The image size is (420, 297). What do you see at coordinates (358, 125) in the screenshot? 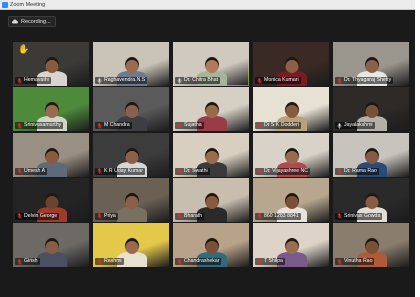
I see `participant-name: Jayalakshmi` at bounding box center [358, 125].